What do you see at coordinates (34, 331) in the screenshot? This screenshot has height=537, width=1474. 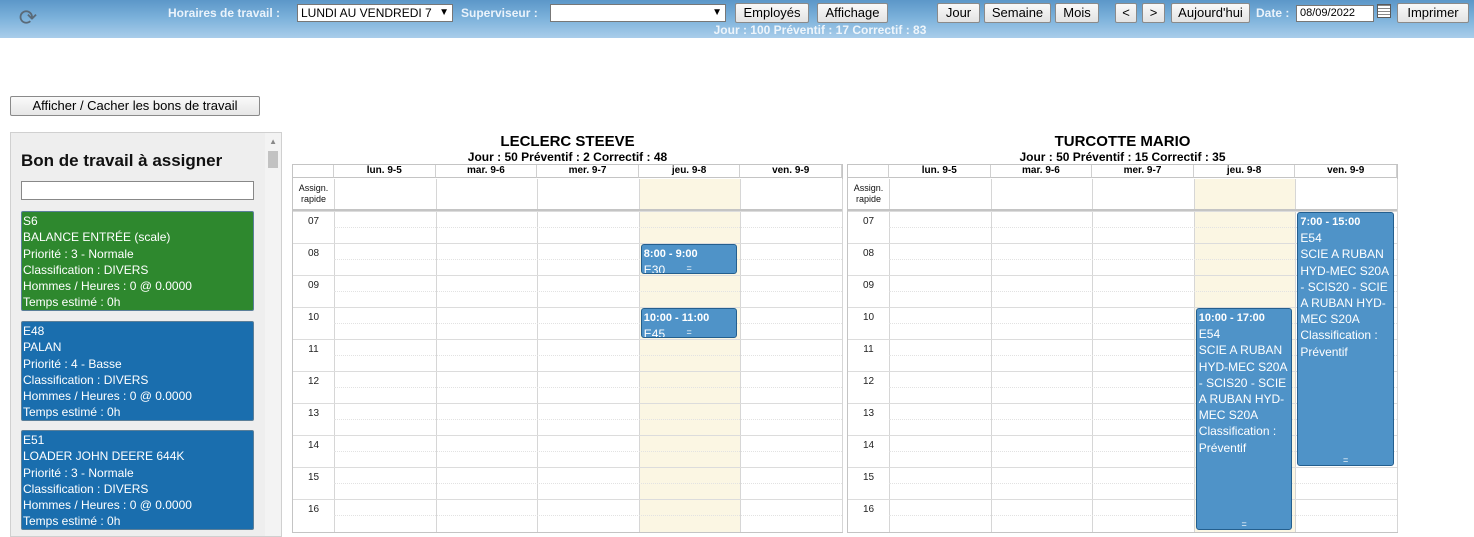 I see `work-order-code: E48` at bounding box center [34, 331].